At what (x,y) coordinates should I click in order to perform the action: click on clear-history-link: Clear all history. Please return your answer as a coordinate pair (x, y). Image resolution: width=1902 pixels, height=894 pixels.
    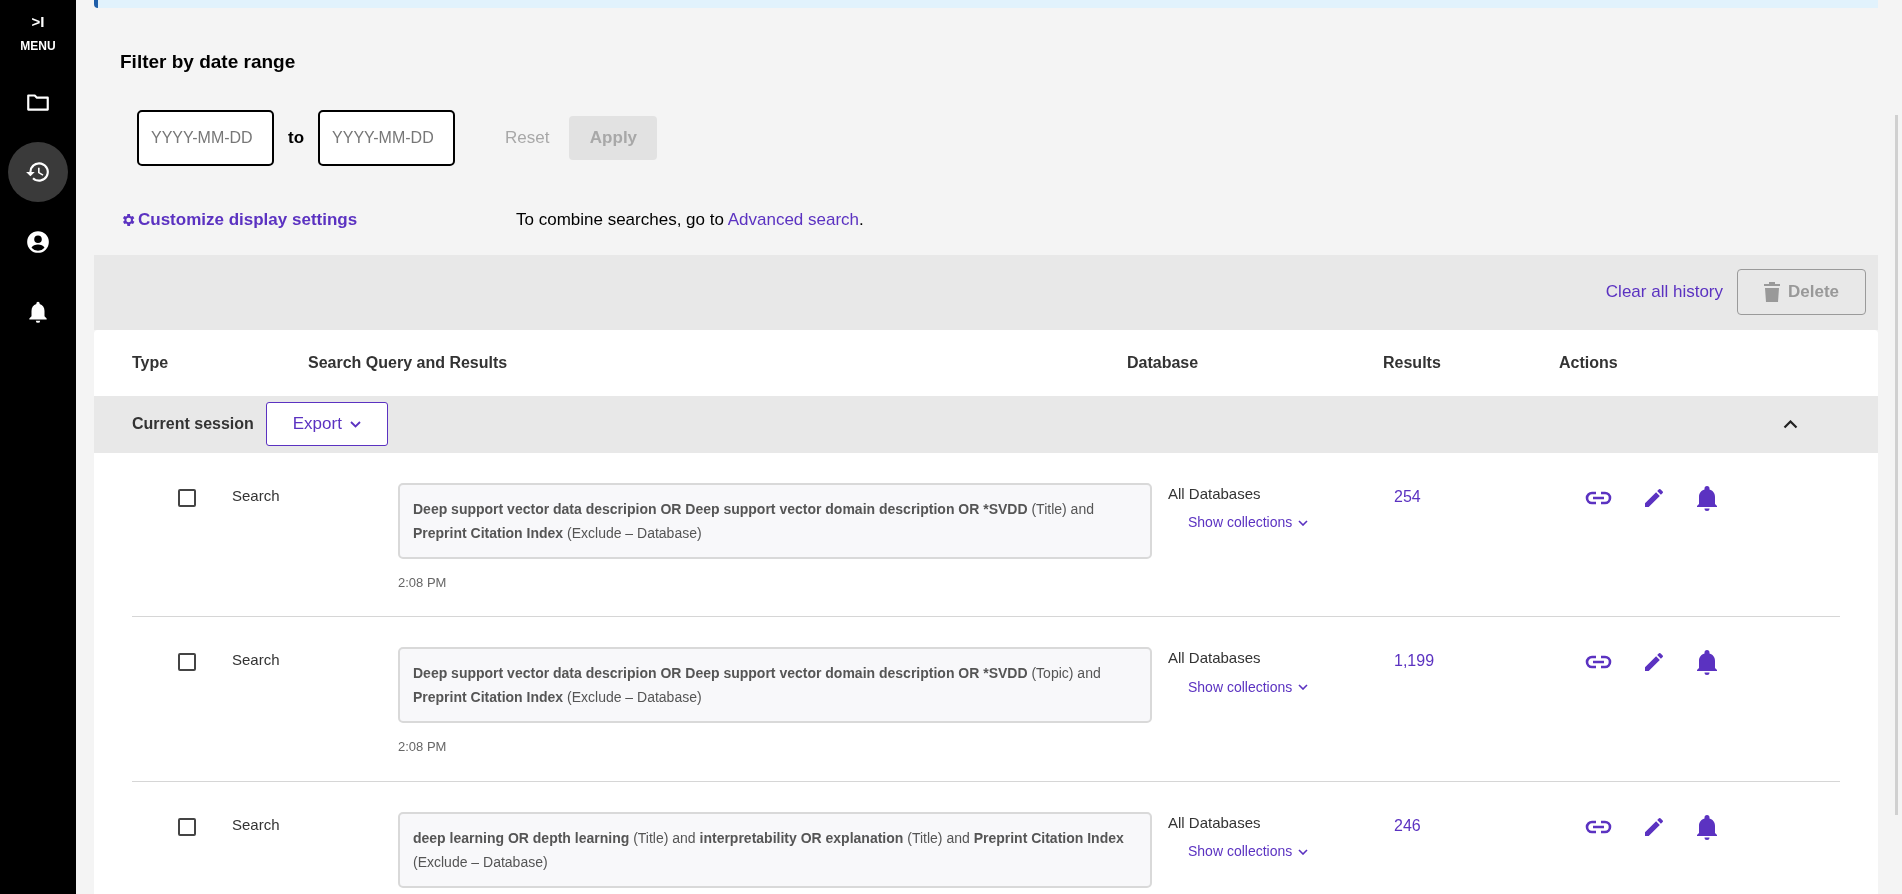
    Looking at the image, I should click on (1664, 292).